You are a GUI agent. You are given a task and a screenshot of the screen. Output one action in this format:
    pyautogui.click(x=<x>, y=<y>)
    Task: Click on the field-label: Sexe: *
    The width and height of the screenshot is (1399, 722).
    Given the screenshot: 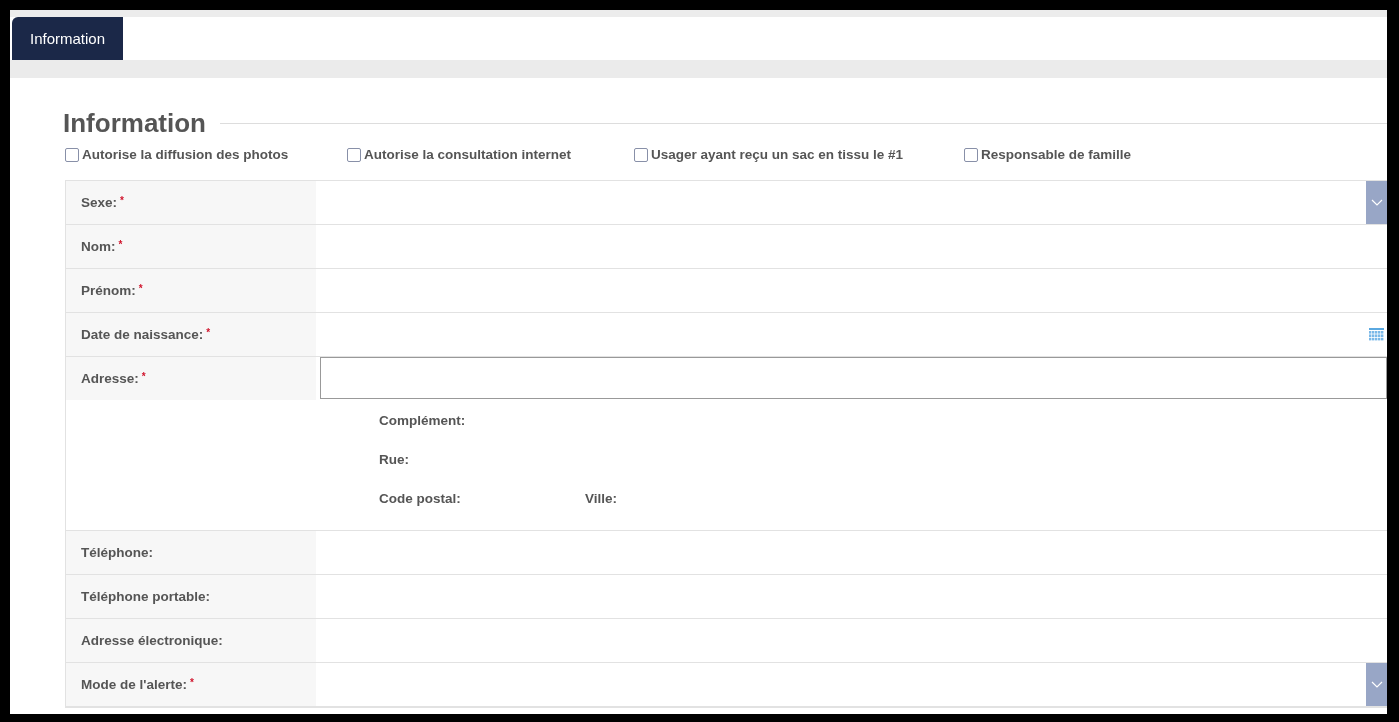 What is the action you would take?
    pyautogui.click(x=191, y=202)
    